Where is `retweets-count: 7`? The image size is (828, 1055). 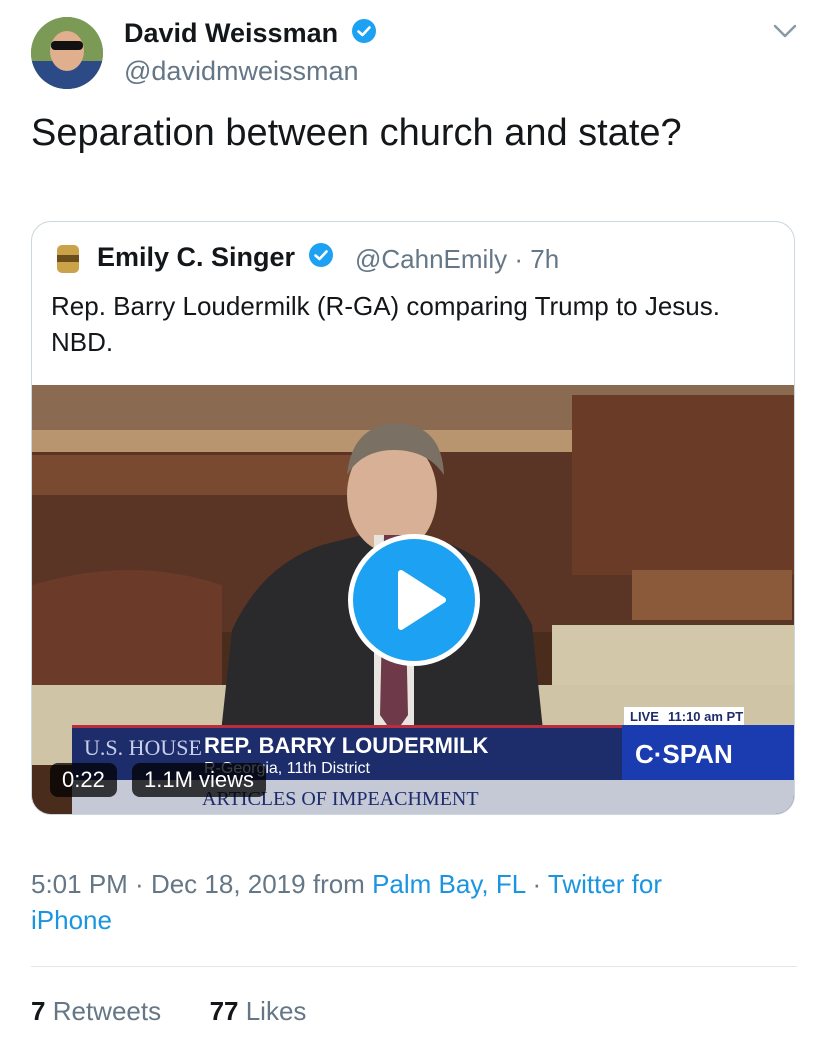
retweets-count: 7 is located at coordinates (38, 1011).